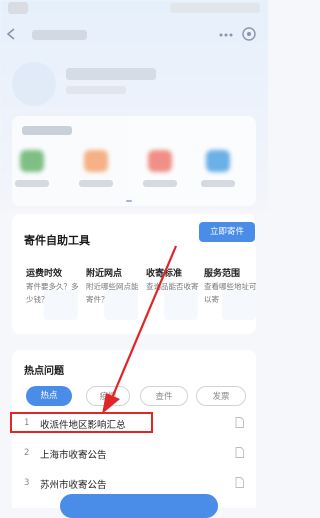  What do you see at coordinates (129, 201) in the screenshot?
I see `page-indicator` at bounding box center [129, 201].